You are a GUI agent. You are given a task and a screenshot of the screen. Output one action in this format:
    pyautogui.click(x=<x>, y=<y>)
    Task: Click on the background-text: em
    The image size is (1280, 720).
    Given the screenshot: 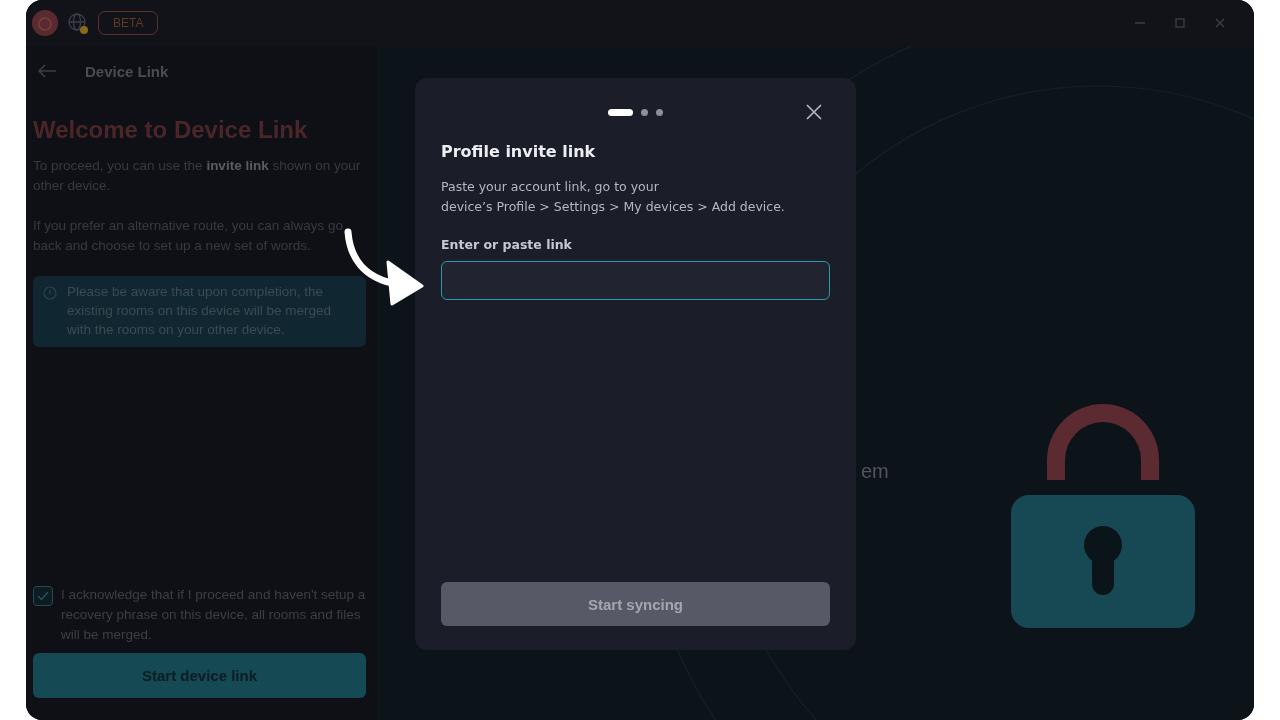 What is the action you would take?
    pyautogui.click(x=875, y=471)
    